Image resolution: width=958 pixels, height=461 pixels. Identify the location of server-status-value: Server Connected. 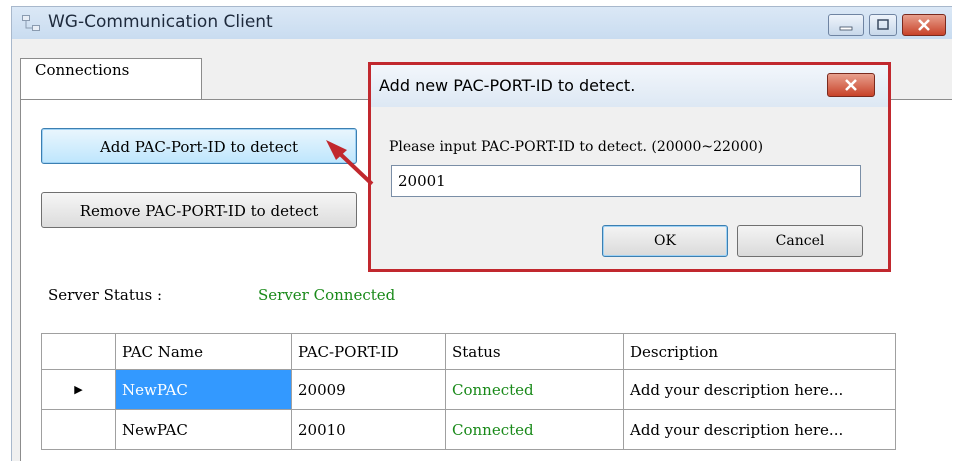
(327, 295).